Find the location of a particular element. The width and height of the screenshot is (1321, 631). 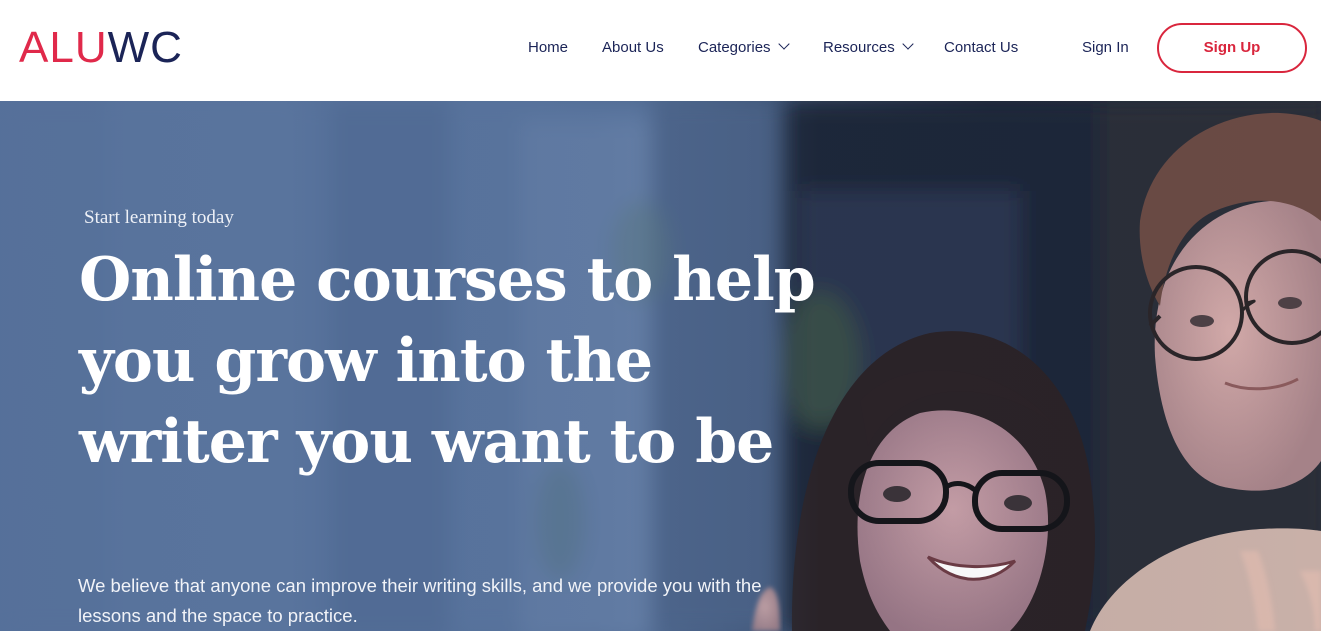

nav-categories-dropdown: Categories is located at coordinates (744, 48).